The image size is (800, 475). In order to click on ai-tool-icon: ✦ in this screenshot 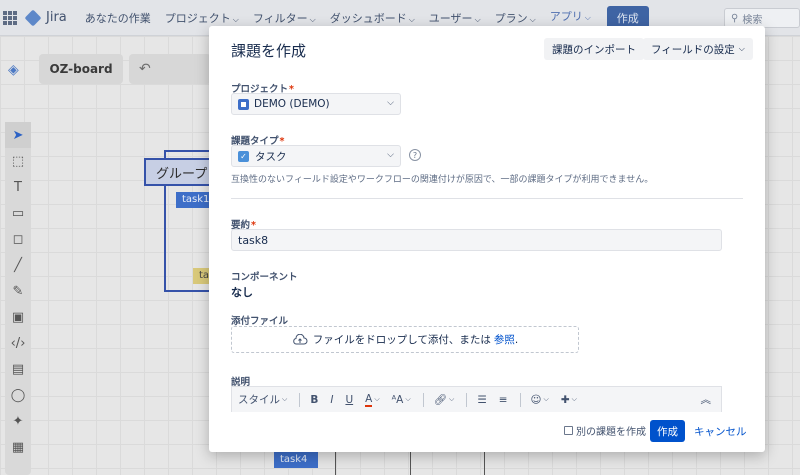, I will do `click(18, 421)`.